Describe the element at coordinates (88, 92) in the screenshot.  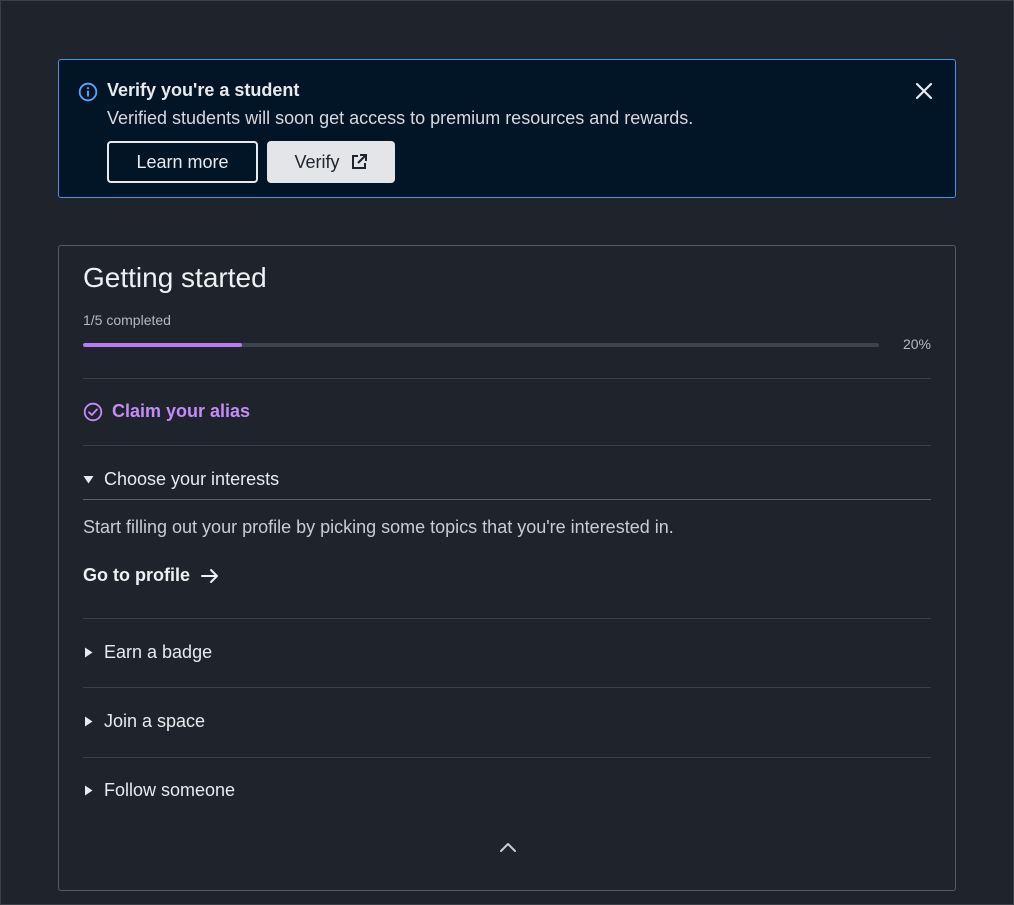
I see `info-icon` at that location.